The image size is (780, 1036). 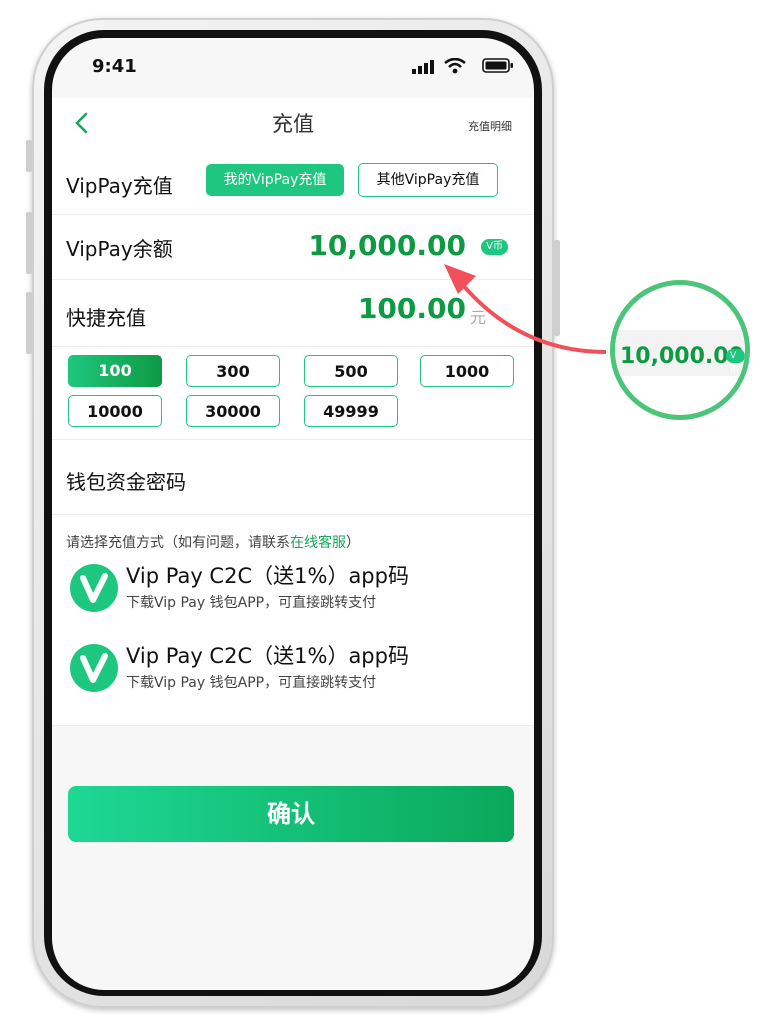 What do you see at coordinates (735, 362) in the screenshot?
I see `zoom-vcoin-badge: V币` at bounding box center [735, 362].